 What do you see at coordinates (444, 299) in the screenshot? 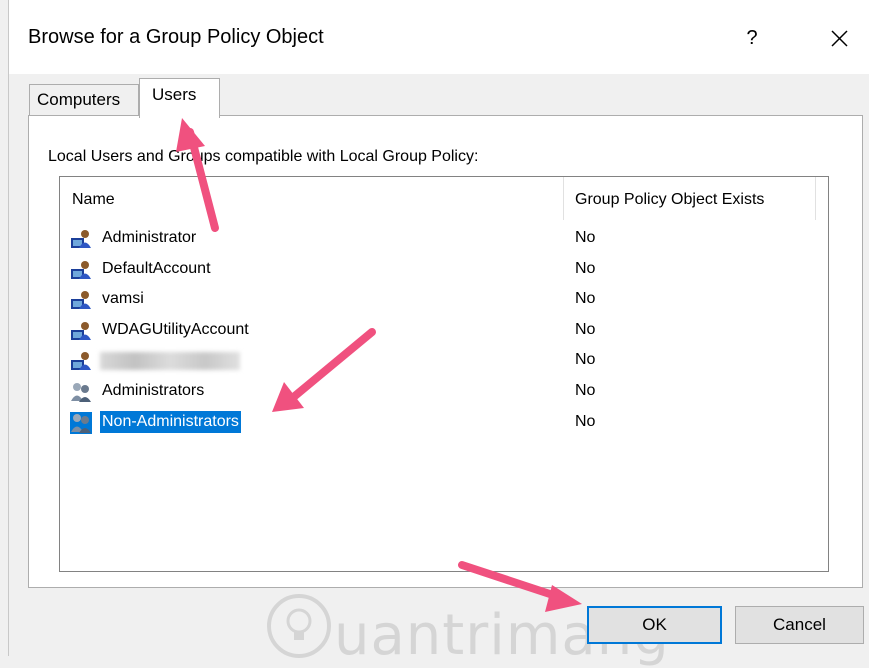
I see `list-row: vamsi No` at bounding box center [444, 299].